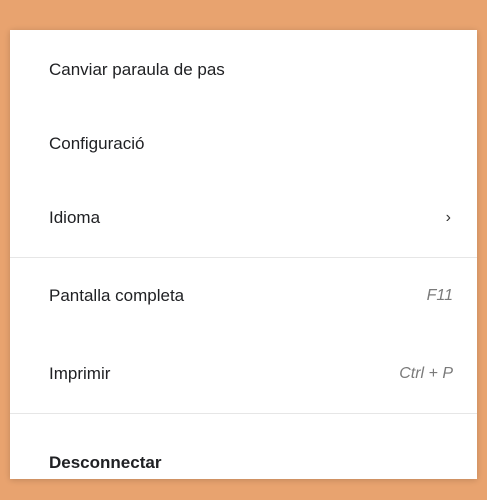 This screenshot has height=500, width=487. What do you see at coordinates (243, 15) in the screenshot?
I see `window-accent-band` at bounding box center [243, 15].